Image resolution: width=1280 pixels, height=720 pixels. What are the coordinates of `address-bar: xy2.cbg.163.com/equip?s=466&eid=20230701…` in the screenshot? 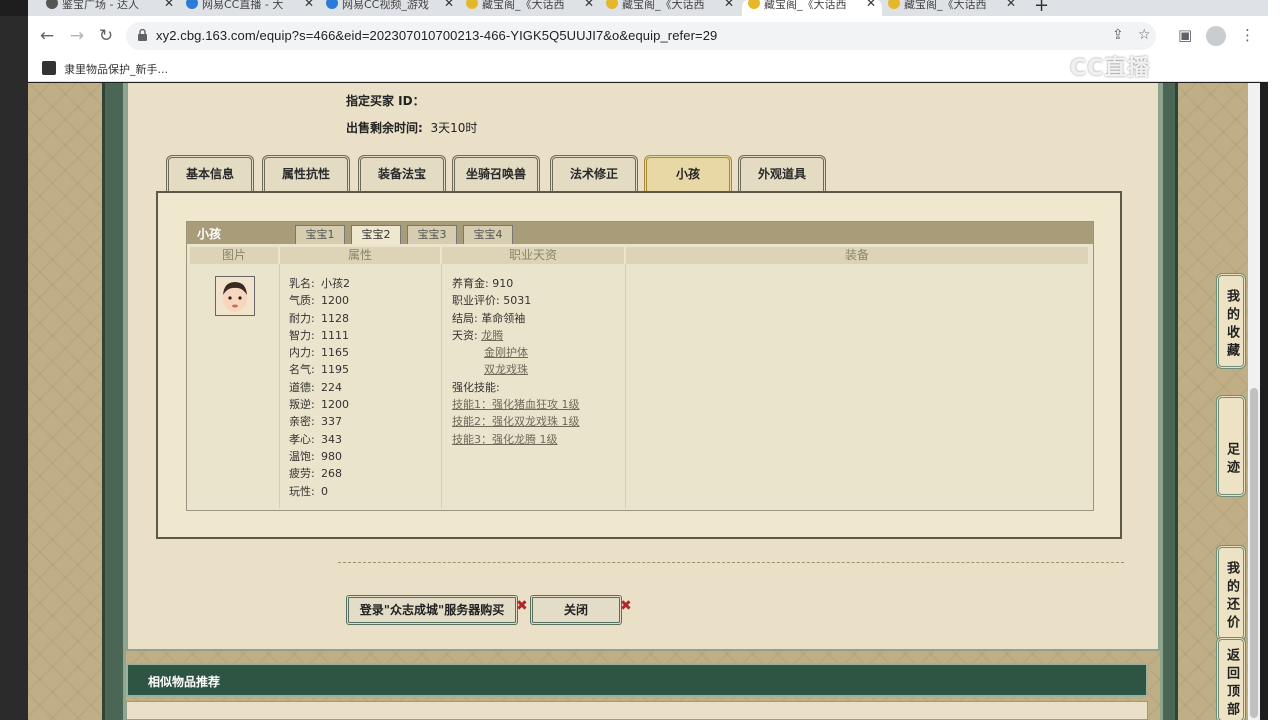 It's located at (641, 36).